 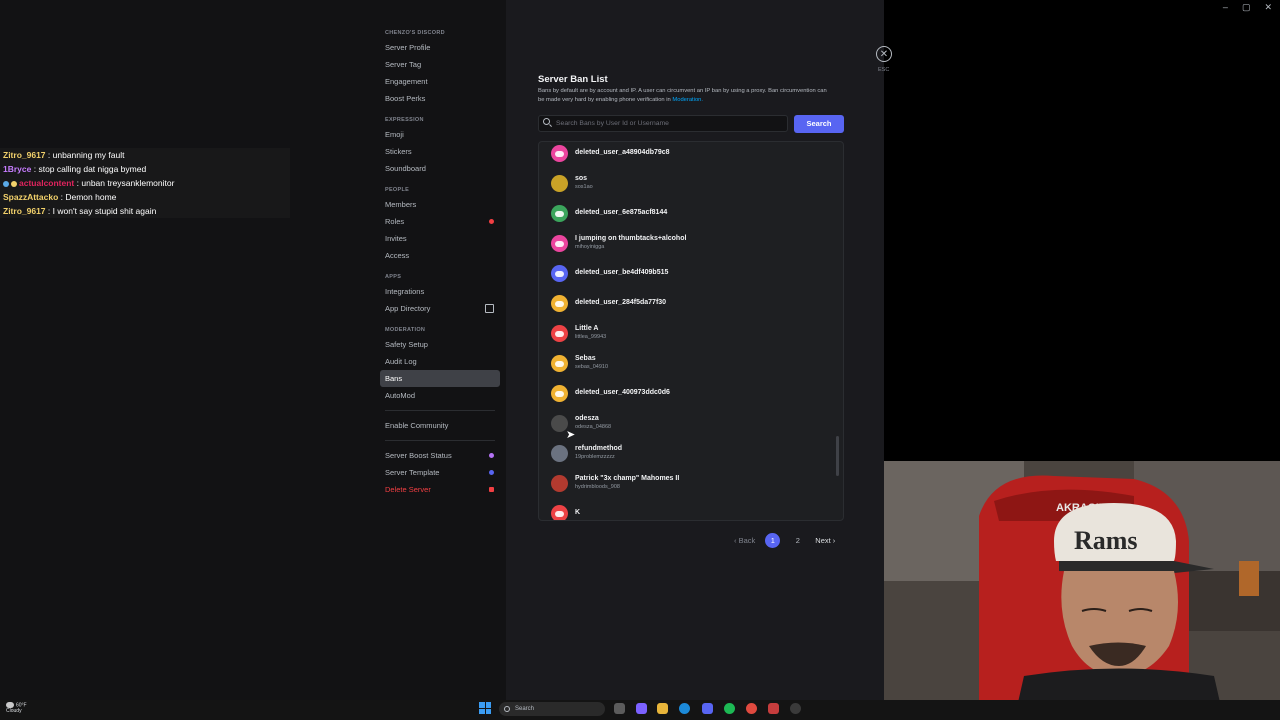 What do you see at coordinates (88, 197) in the screenshot?
I see `chat-text: : Demon home` at bounding box center [88, 197].